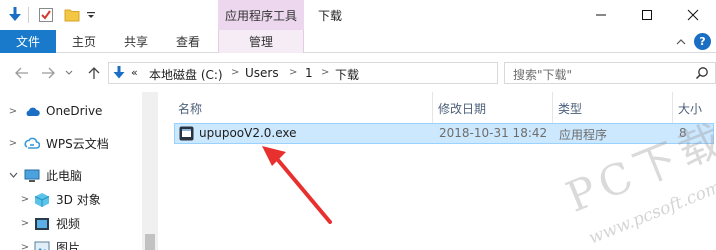  What do you see at coordinates (13, 175) in the screenshot?
I see `collapse-arrow-icon` at bounding box center [13, 175].